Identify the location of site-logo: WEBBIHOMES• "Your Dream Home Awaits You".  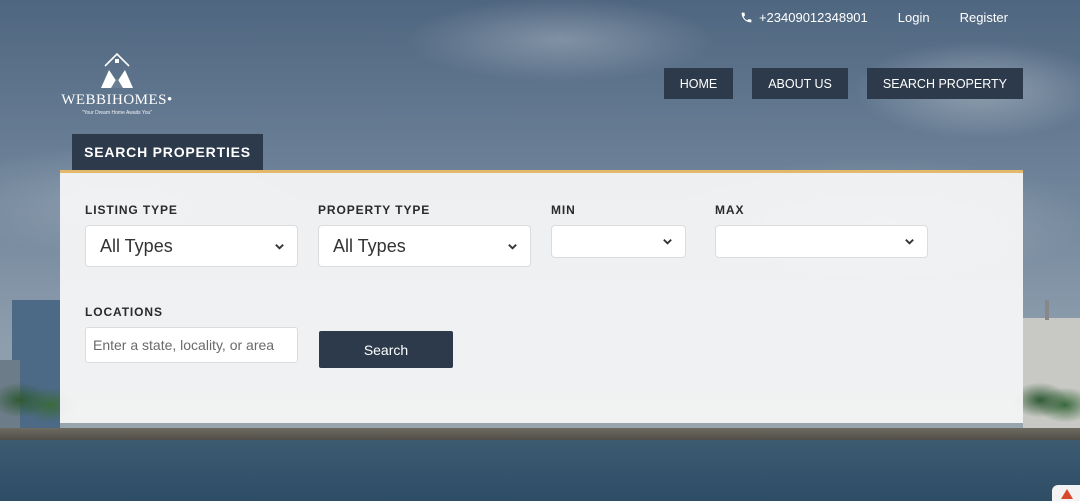
(117, 84).